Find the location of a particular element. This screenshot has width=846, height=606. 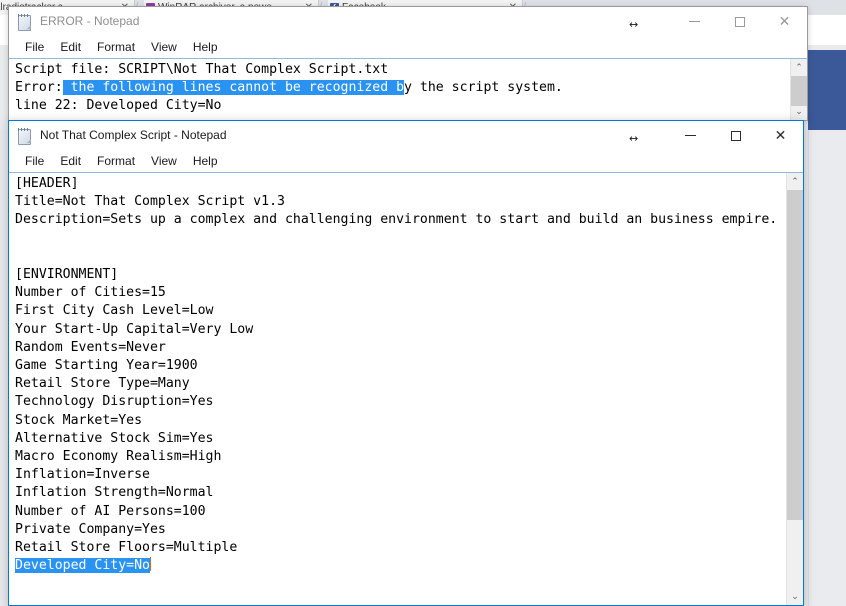

text-caret is located at coordinates (150, 564).